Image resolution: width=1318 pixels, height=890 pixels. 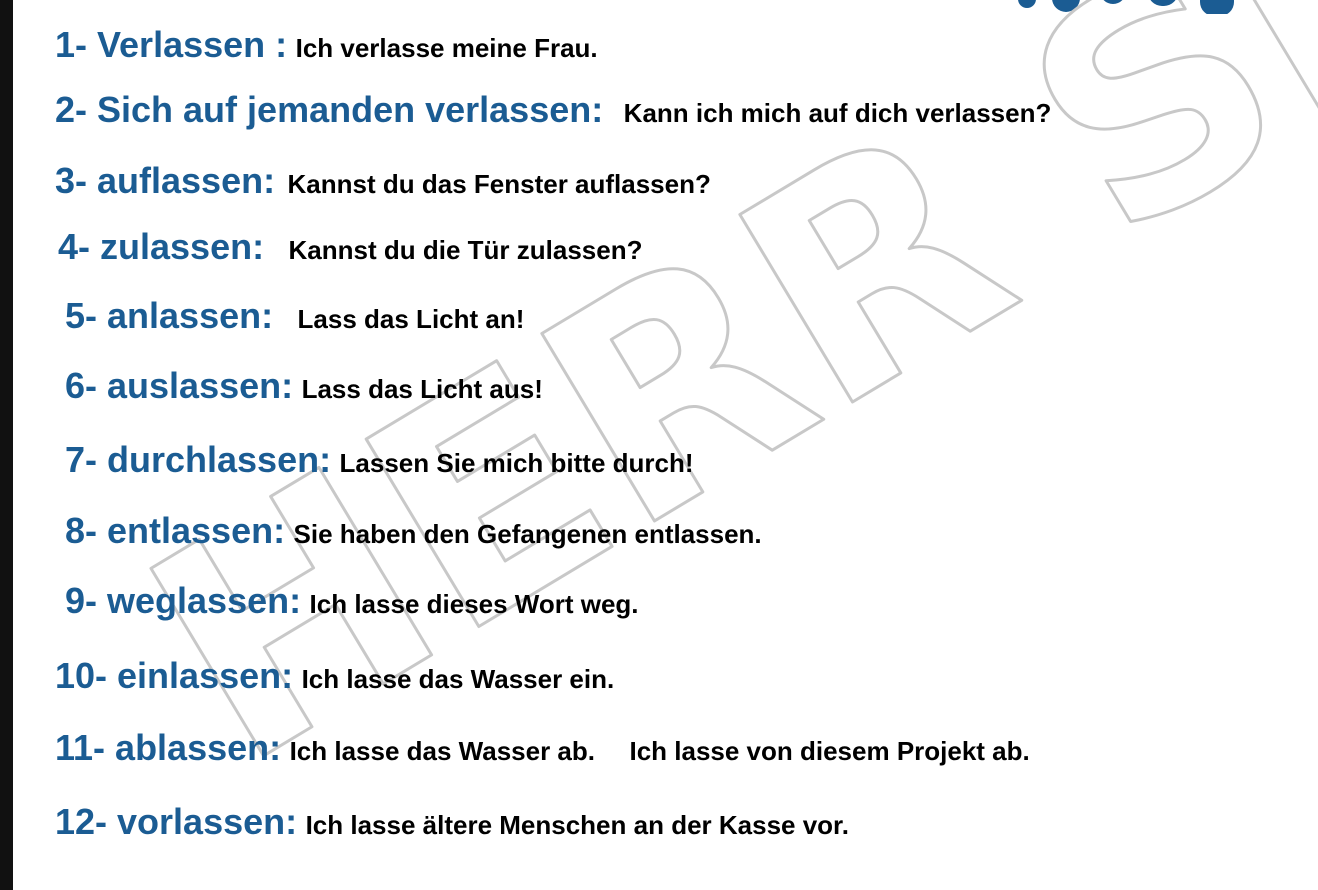 I want to click on term: 10- einlassen:, so click(x=174, y=675).